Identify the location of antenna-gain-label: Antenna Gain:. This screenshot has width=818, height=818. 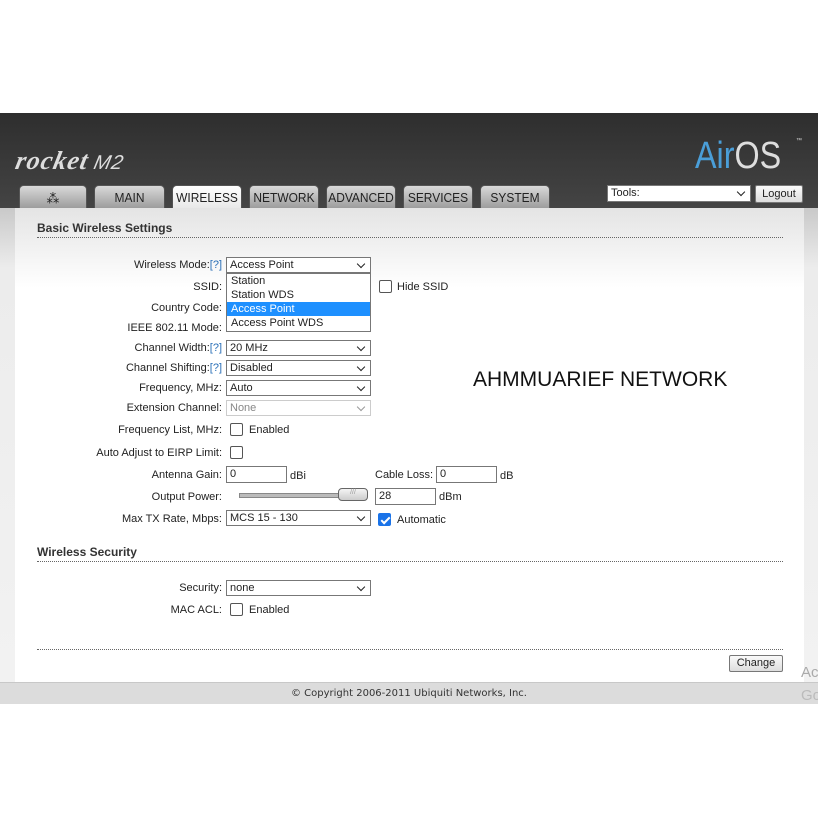
(186, 475).